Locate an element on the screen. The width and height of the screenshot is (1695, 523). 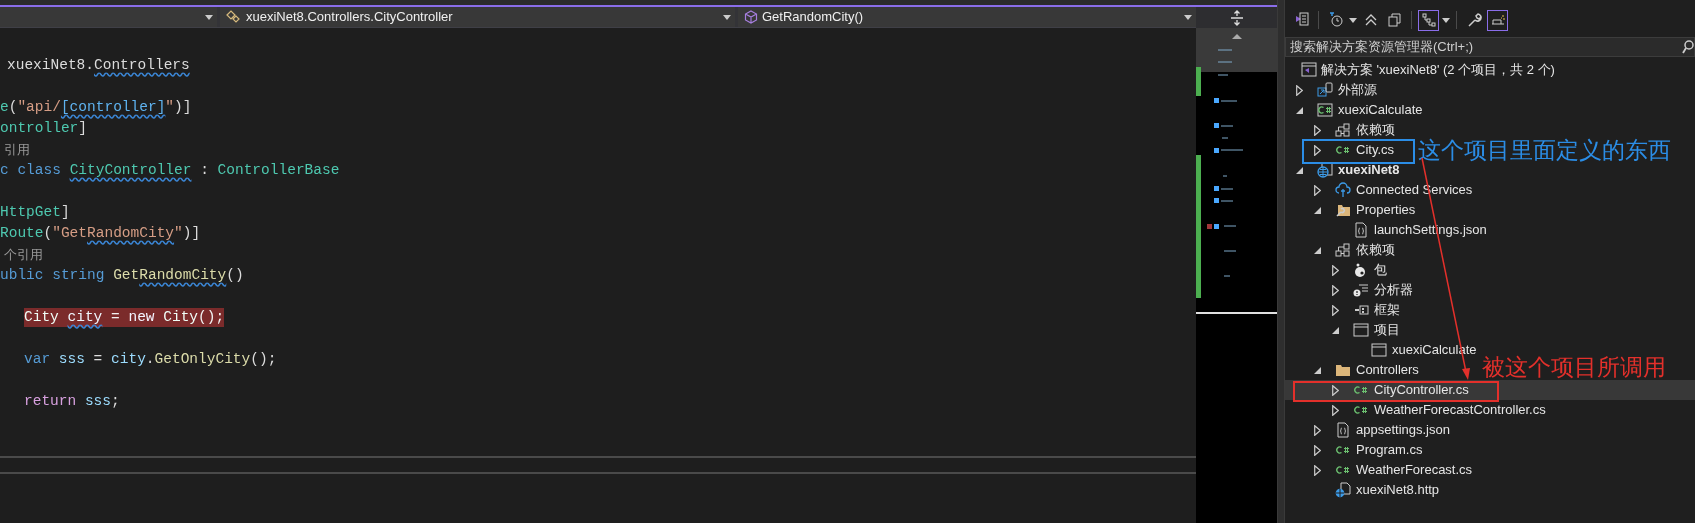
cube-icon is located at coordinates (751, 17).